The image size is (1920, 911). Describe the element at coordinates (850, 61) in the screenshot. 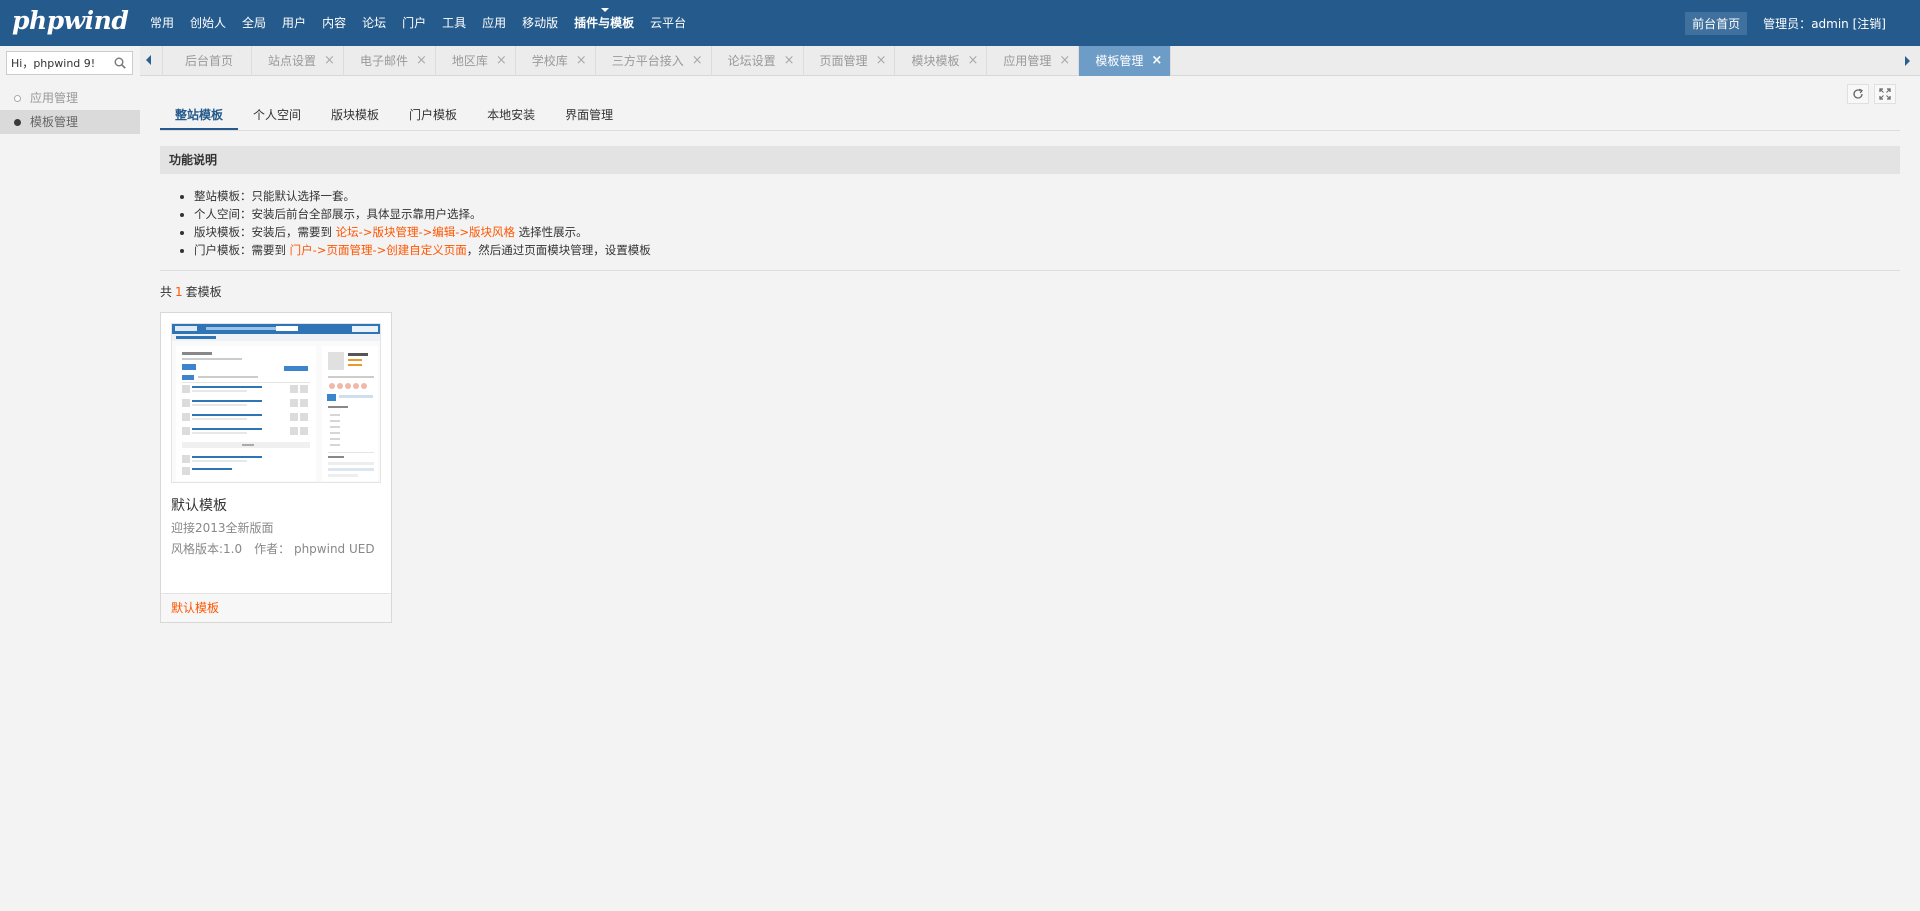

I see `tab-page-management: 页面管理 ×` at that location.